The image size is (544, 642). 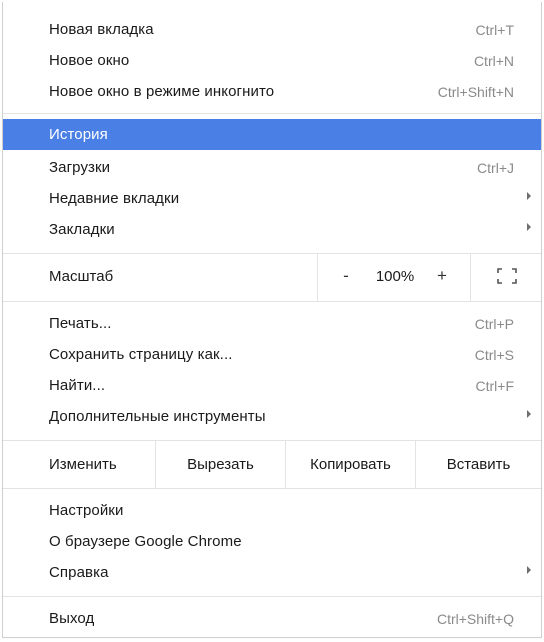 What do you see at coordinates (79, 572) in the screenshot?
I see `menu-item-label: Справка` at bounding box center [79, 572].